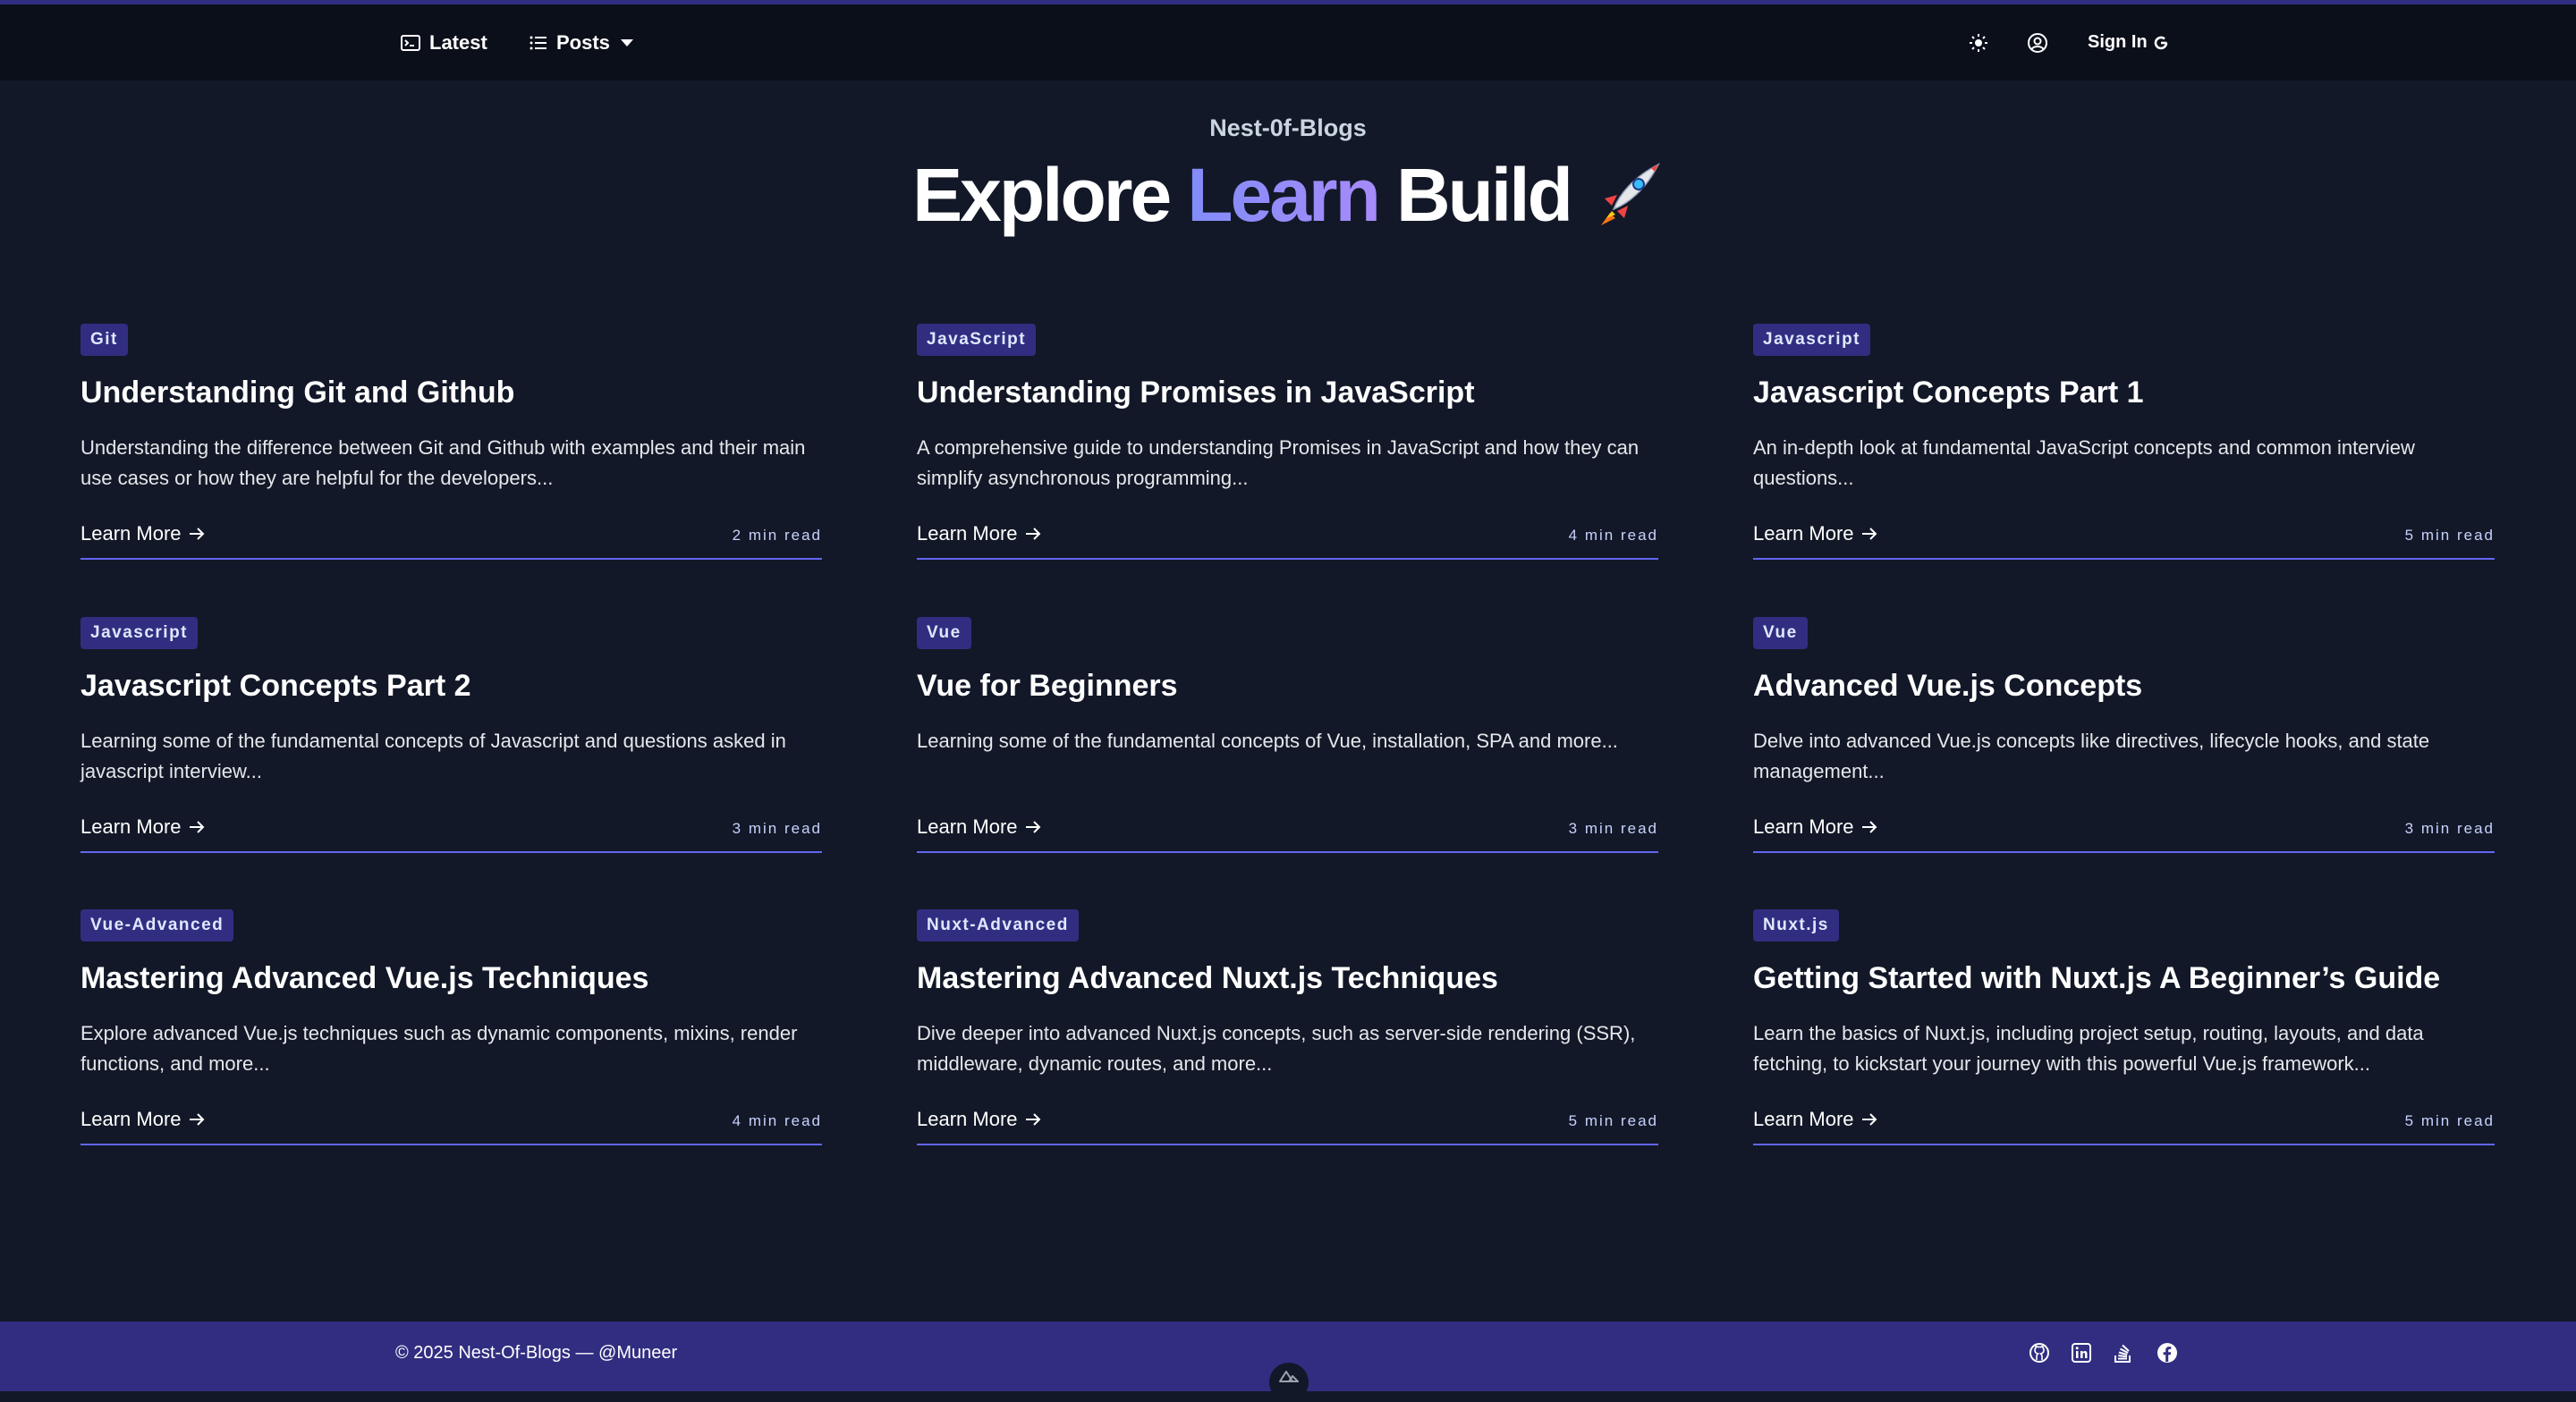  I want to click on nav-posts-label: Posts, so click(583, 42).